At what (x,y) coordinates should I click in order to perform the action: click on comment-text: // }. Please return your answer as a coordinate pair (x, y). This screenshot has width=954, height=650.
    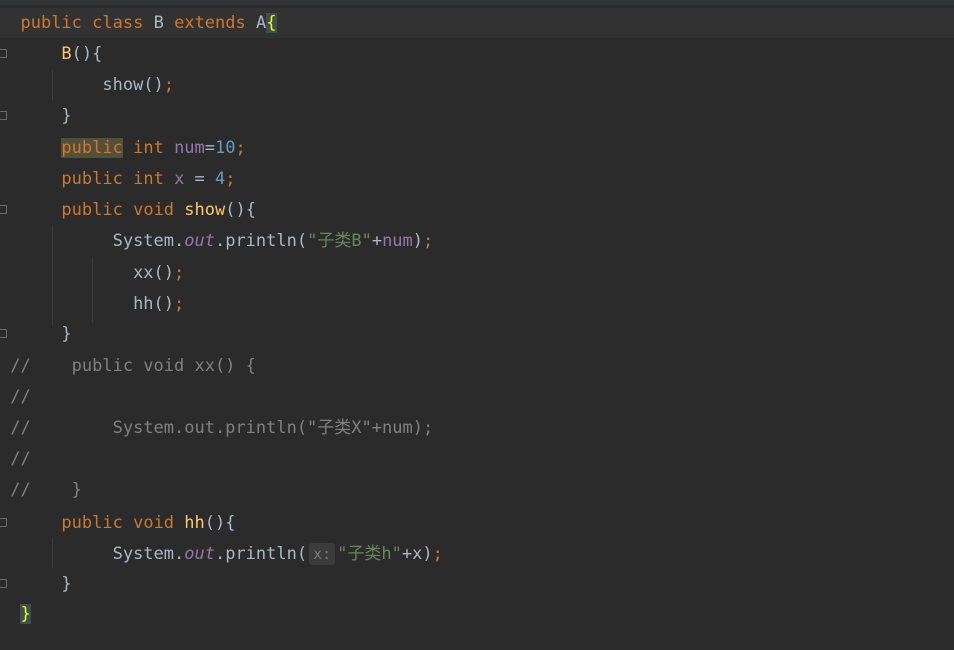
    Looking at the image, I should click on (46, 490).